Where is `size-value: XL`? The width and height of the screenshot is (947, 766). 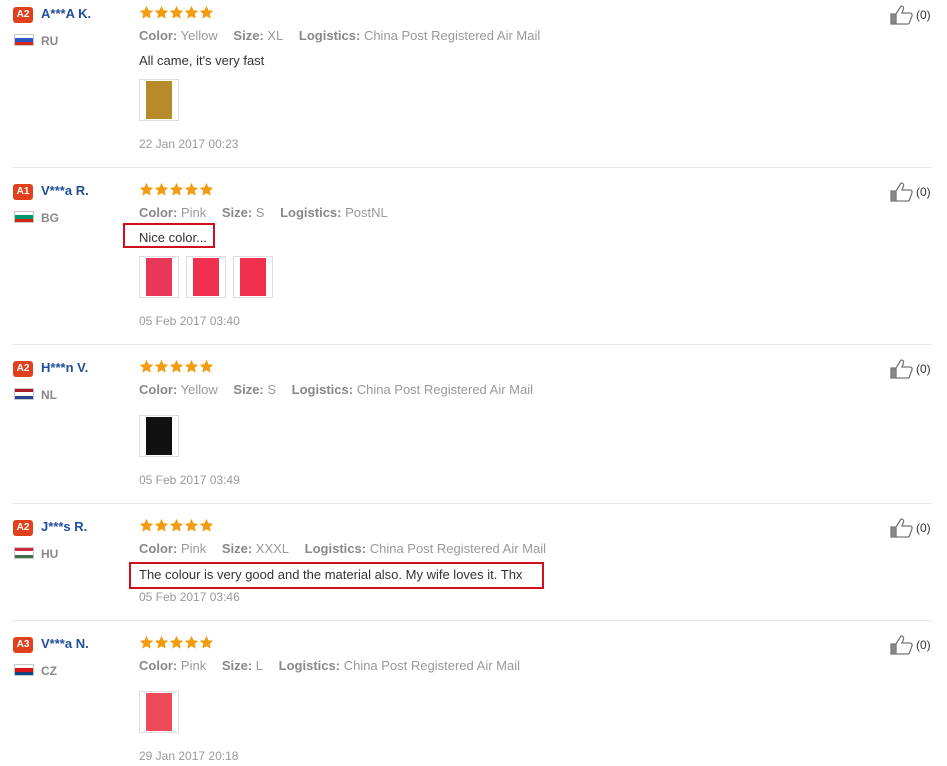
size-value: XL is located at coordinates (275, 35).